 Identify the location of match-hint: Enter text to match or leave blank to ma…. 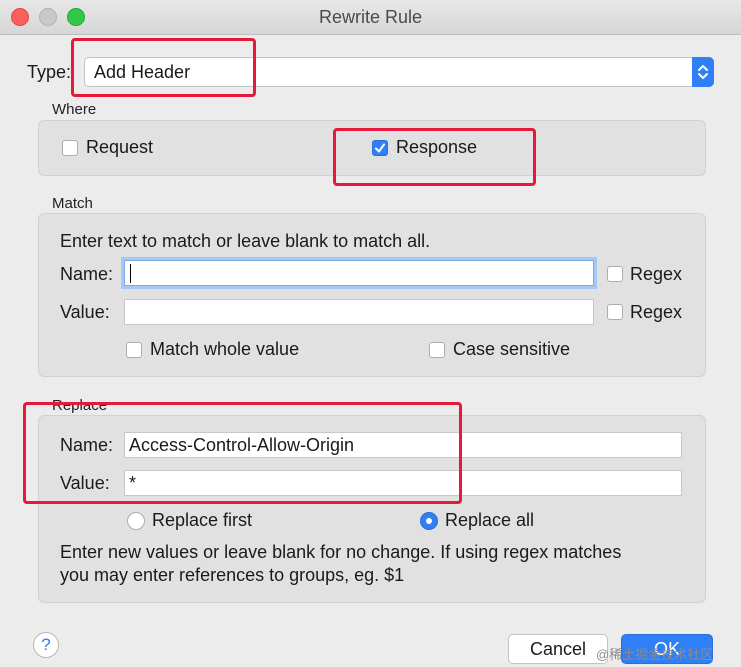
(245, 241).